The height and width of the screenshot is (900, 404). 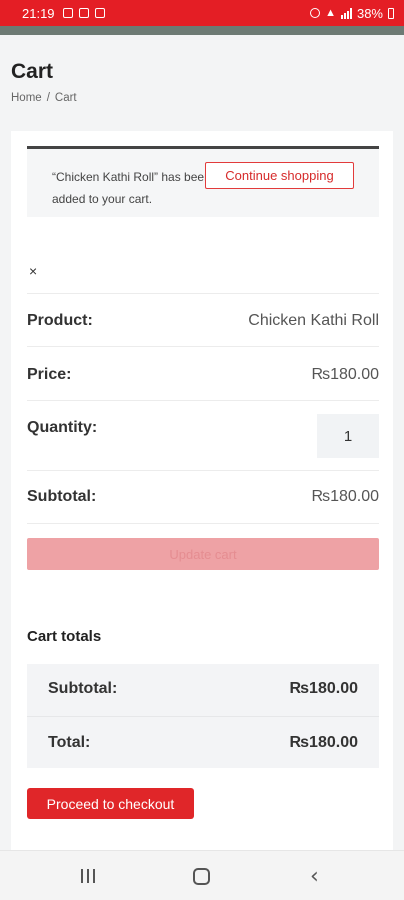 I want to click on mail-icon, so click(x=67, y=13).